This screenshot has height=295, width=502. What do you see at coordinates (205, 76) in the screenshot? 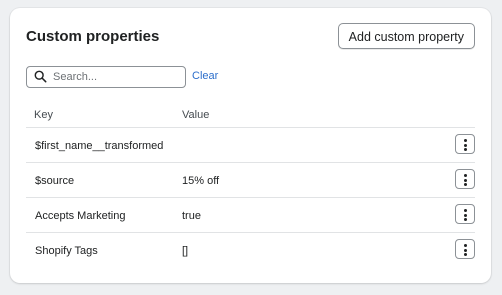
I see `clear-link: Clear` at bounding box center [205, 76].